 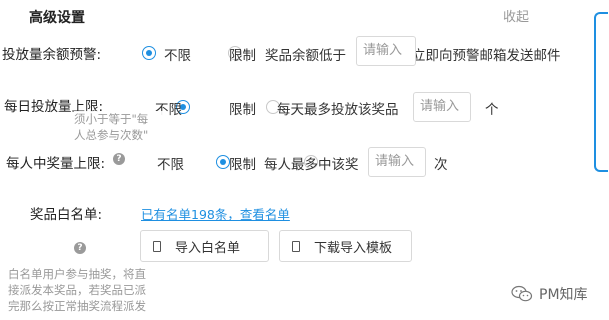 I want to click on daily-limit-limited-label: 限制, so click(x=242, y=108).